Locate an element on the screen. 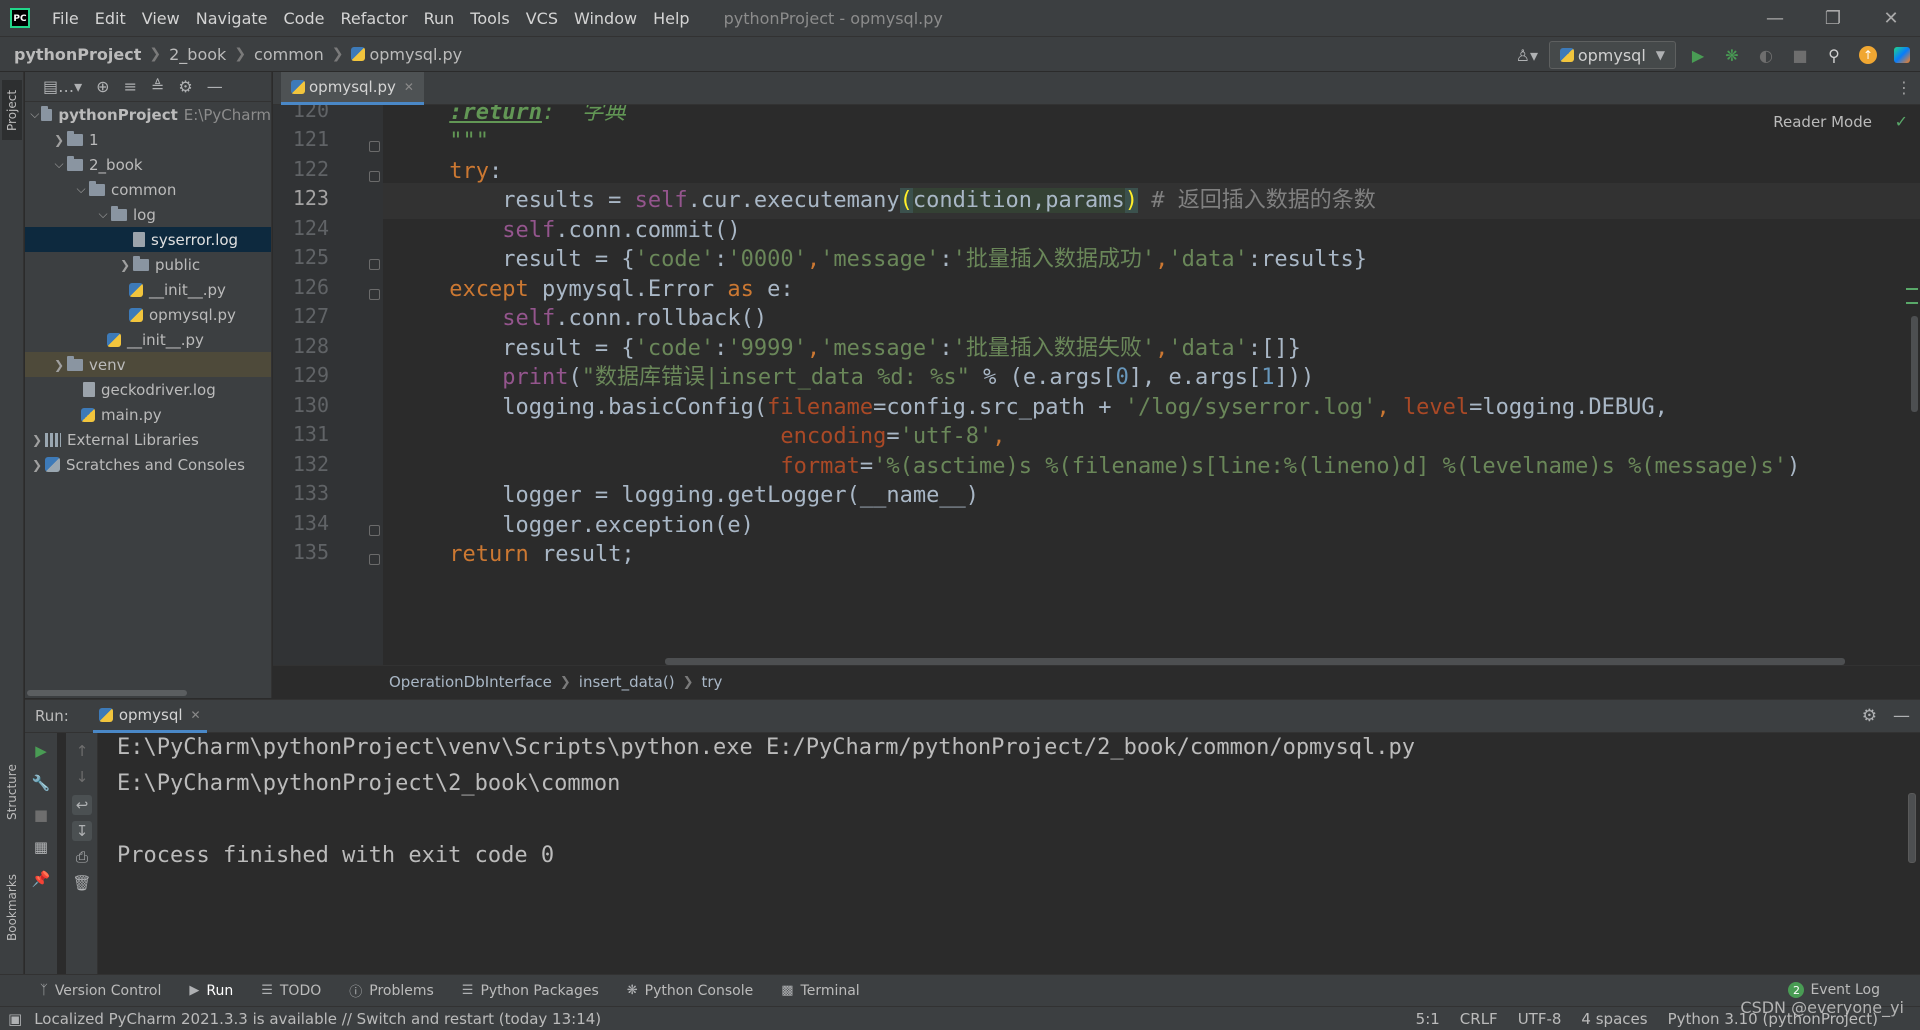 Image resolution: width=1920 pixels, height=1030 pixels. vertical-scrollbar is located at coordinates (1912, 828).